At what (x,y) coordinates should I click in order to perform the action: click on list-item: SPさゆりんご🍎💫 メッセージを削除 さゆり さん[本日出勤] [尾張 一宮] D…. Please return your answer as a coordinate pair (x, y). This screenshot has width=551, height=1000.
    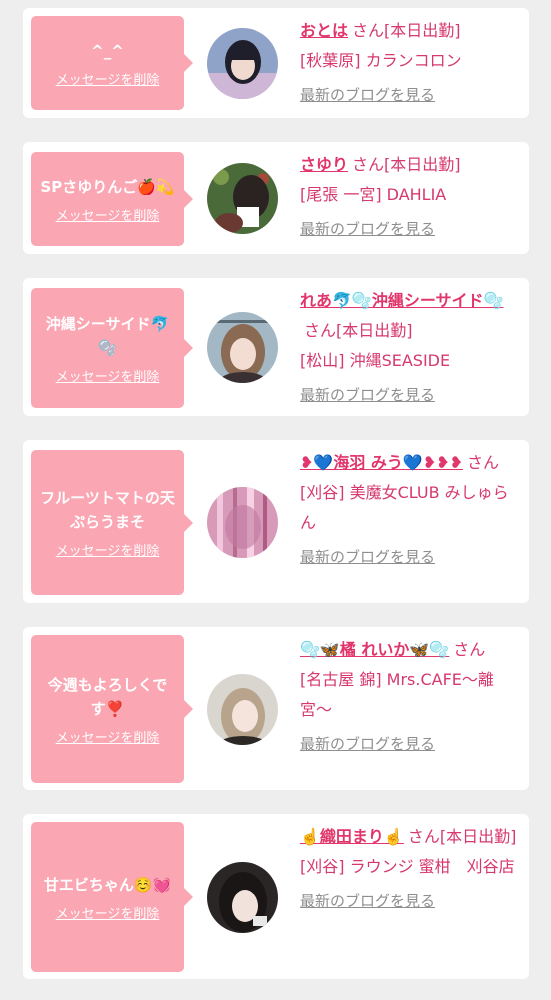
    Looking at the image, I should click on (276, 198).